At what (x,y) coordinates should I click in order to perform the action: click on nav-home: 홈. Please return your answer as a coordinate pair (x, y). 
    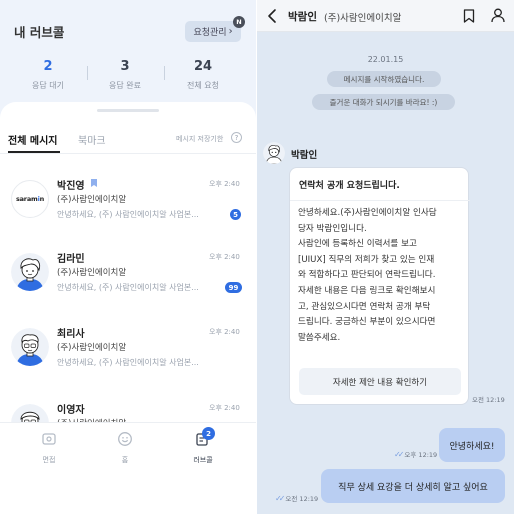
    Looking at the image, I should click on (125, 448).